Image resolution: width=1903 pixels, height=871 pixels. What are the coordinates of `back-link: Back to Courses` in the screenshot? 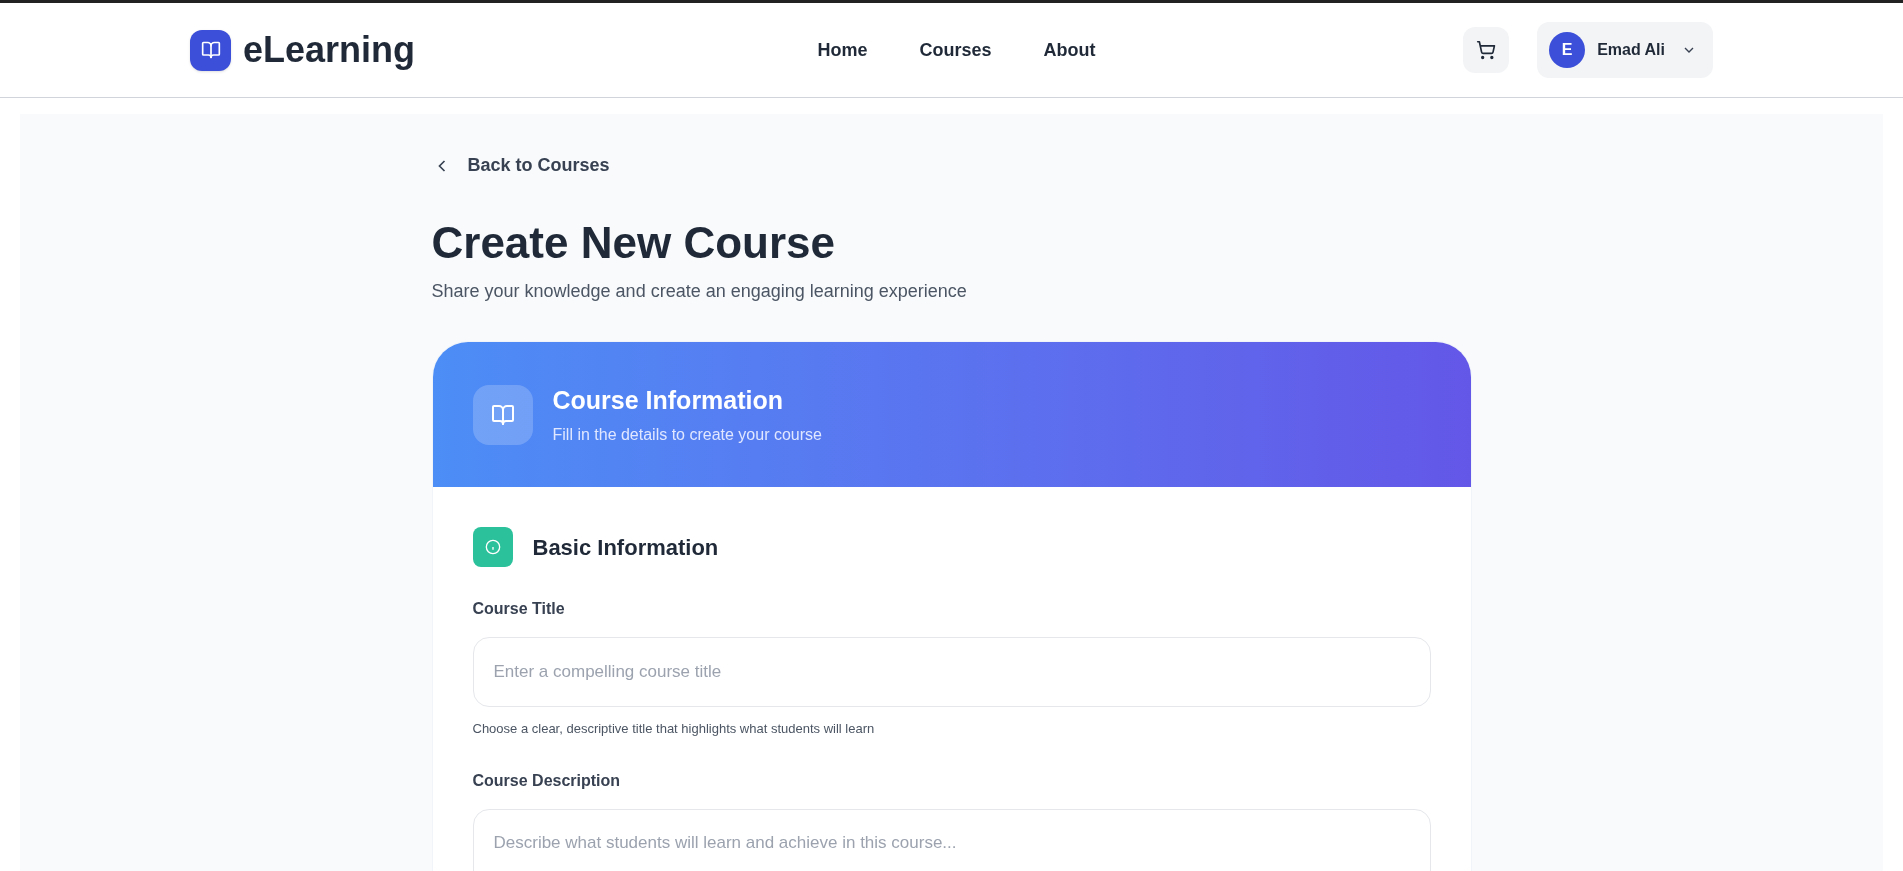 It's located at (520, 165).